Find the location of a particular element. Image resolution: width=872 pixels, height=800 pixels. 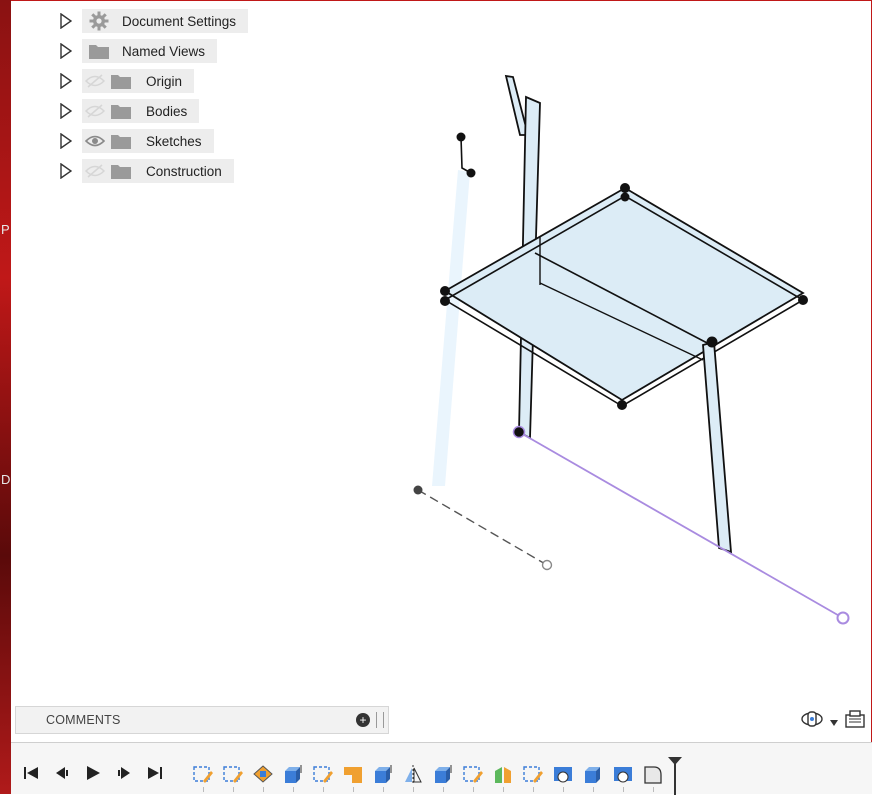

navigation-cluster is located at coordinates (833, 721).